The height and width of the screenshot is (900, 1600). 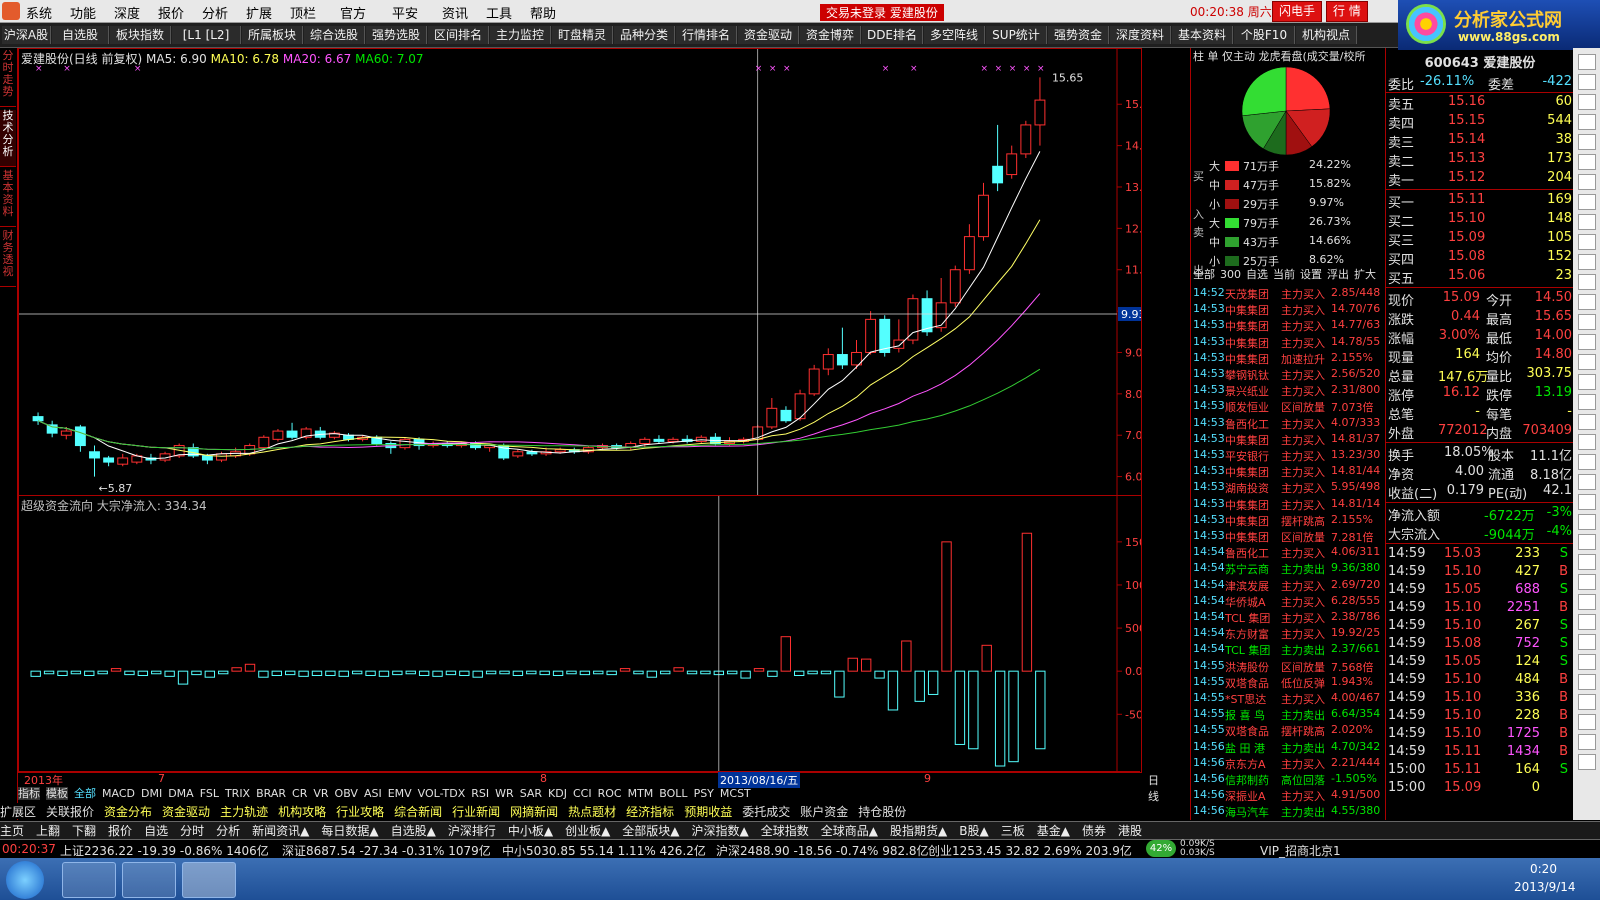 What do you see at coordinates (766, 812) in the screenshot?
I see `bottom-tab-13: 委托成交` at bounding box center [766, 812].